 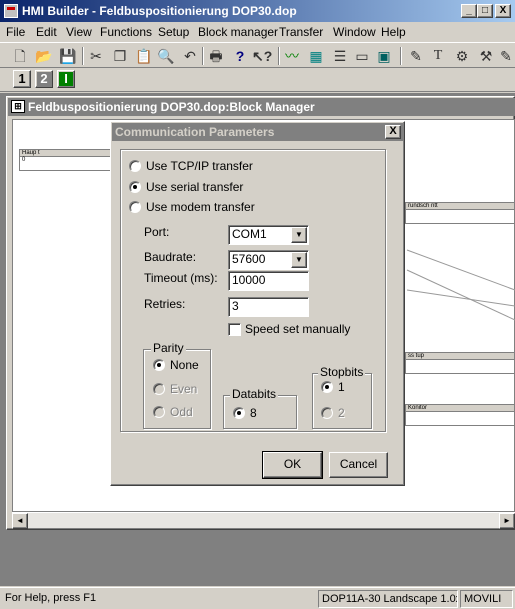 I want to click on graph-icon: 〰, so click(x=292, y=56).